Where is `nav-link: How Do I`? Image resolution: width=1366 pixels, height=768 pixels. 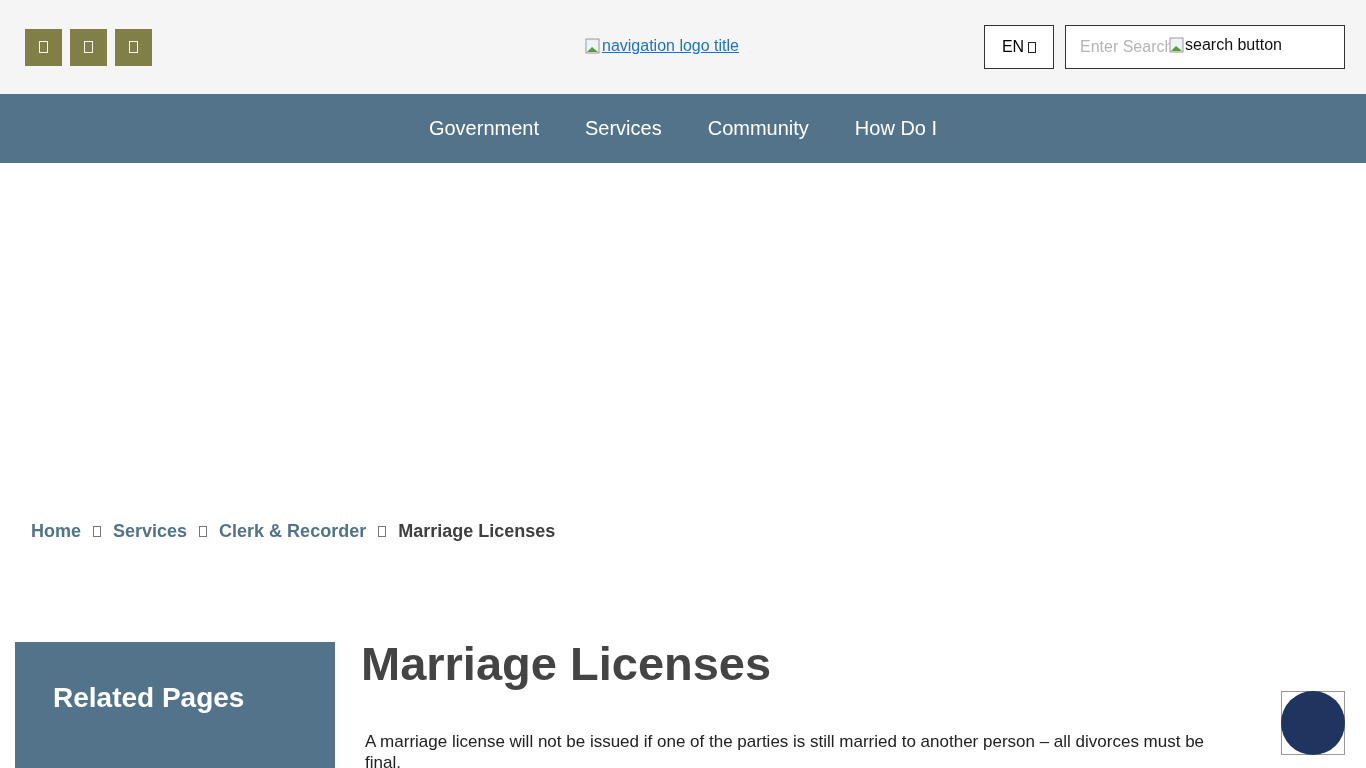
nav-link: How Do I is located at coordinates (896, 128).